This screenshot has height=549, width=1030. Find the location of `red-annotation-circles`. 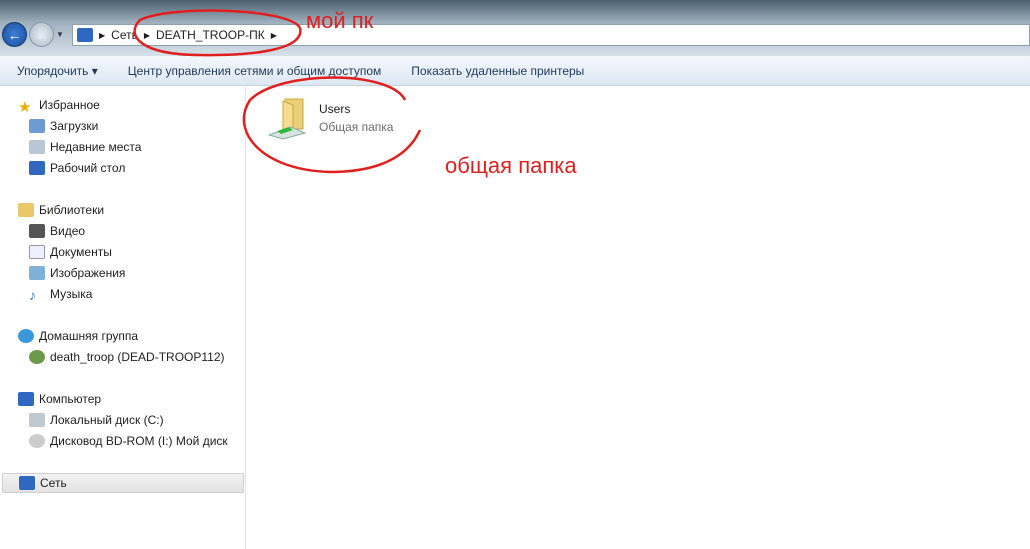

red-annotation-circles is located at coordinates (277, 91).